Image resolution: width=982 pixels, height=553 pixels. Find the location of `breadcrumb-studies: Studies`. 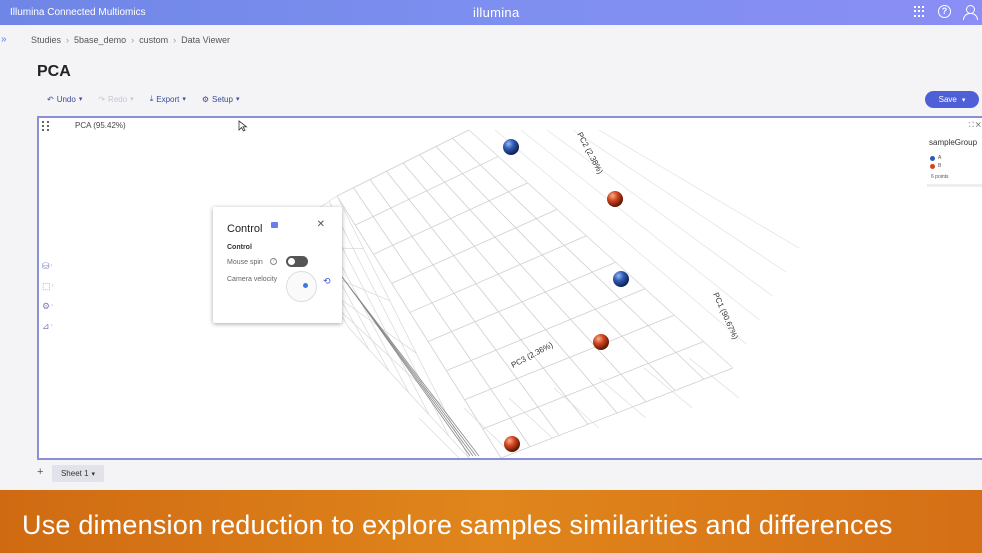

breadcrumb-studies: Studies is located at coordinates (46, 40).